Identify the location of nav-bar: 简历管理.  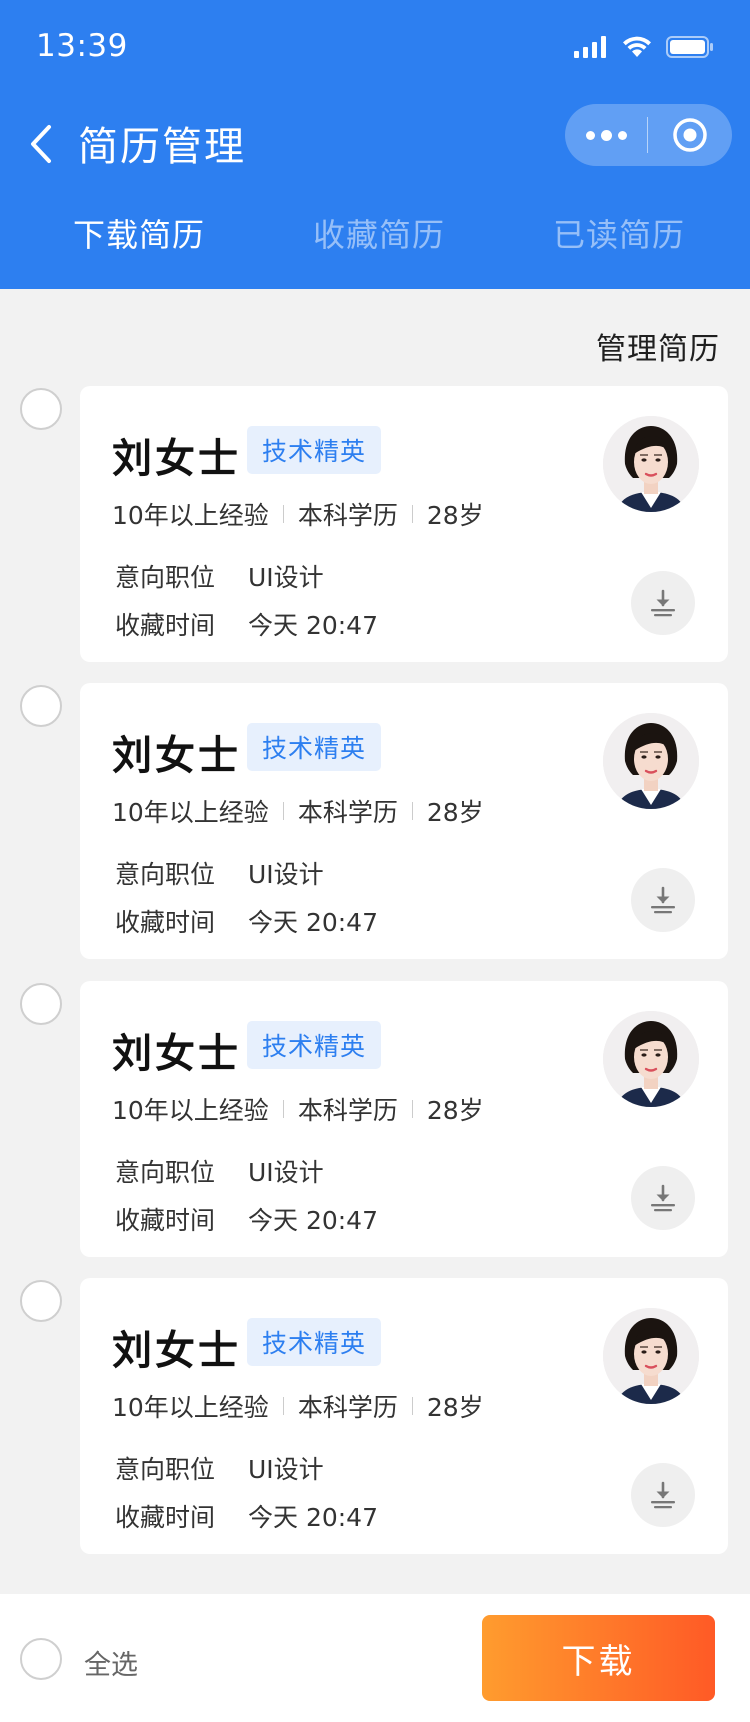
(375, 146).